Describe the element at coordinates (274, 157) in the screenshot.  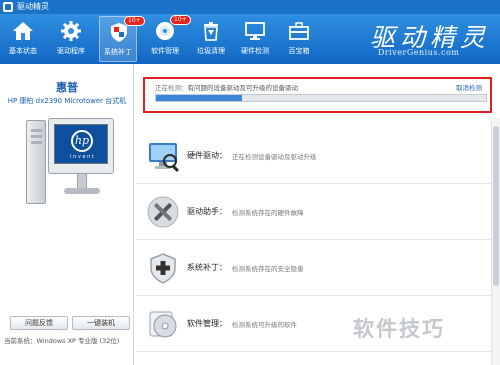
I see `item-desc: 正在检测设备驱动及驱动升级` at that location.